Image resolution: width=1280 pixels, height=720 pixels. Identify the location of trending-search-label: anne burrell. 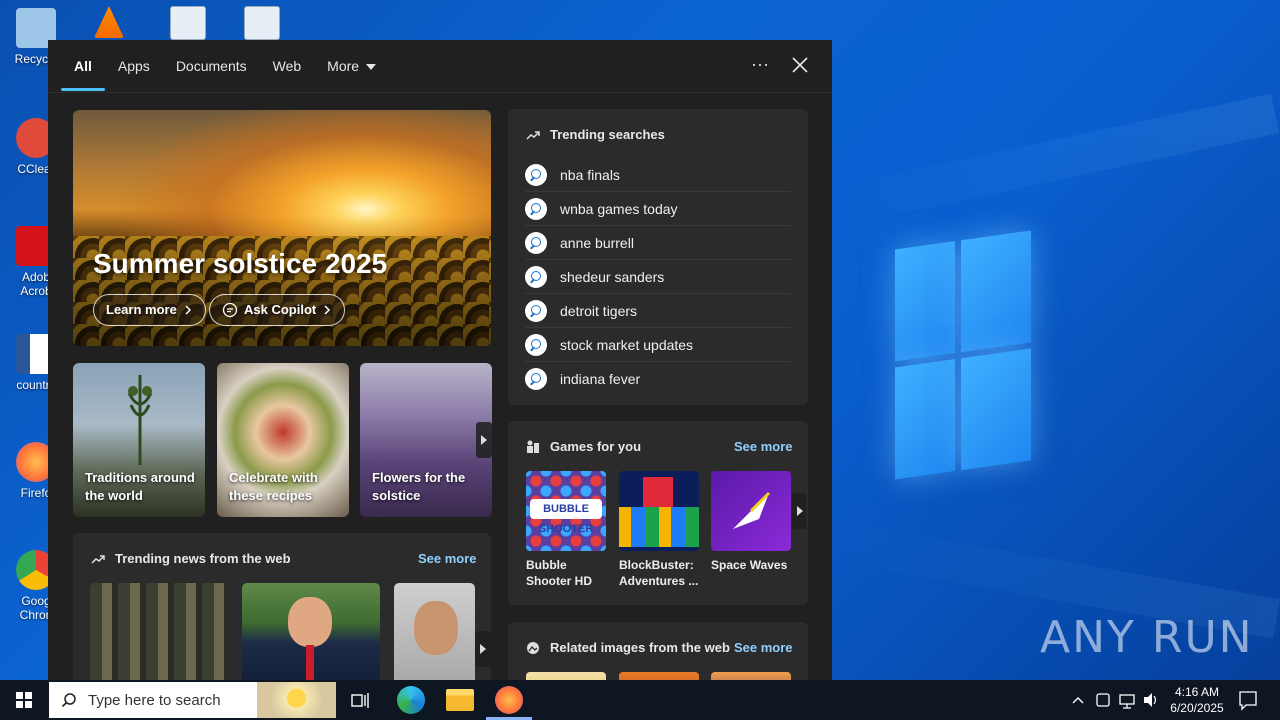
(597, 242).